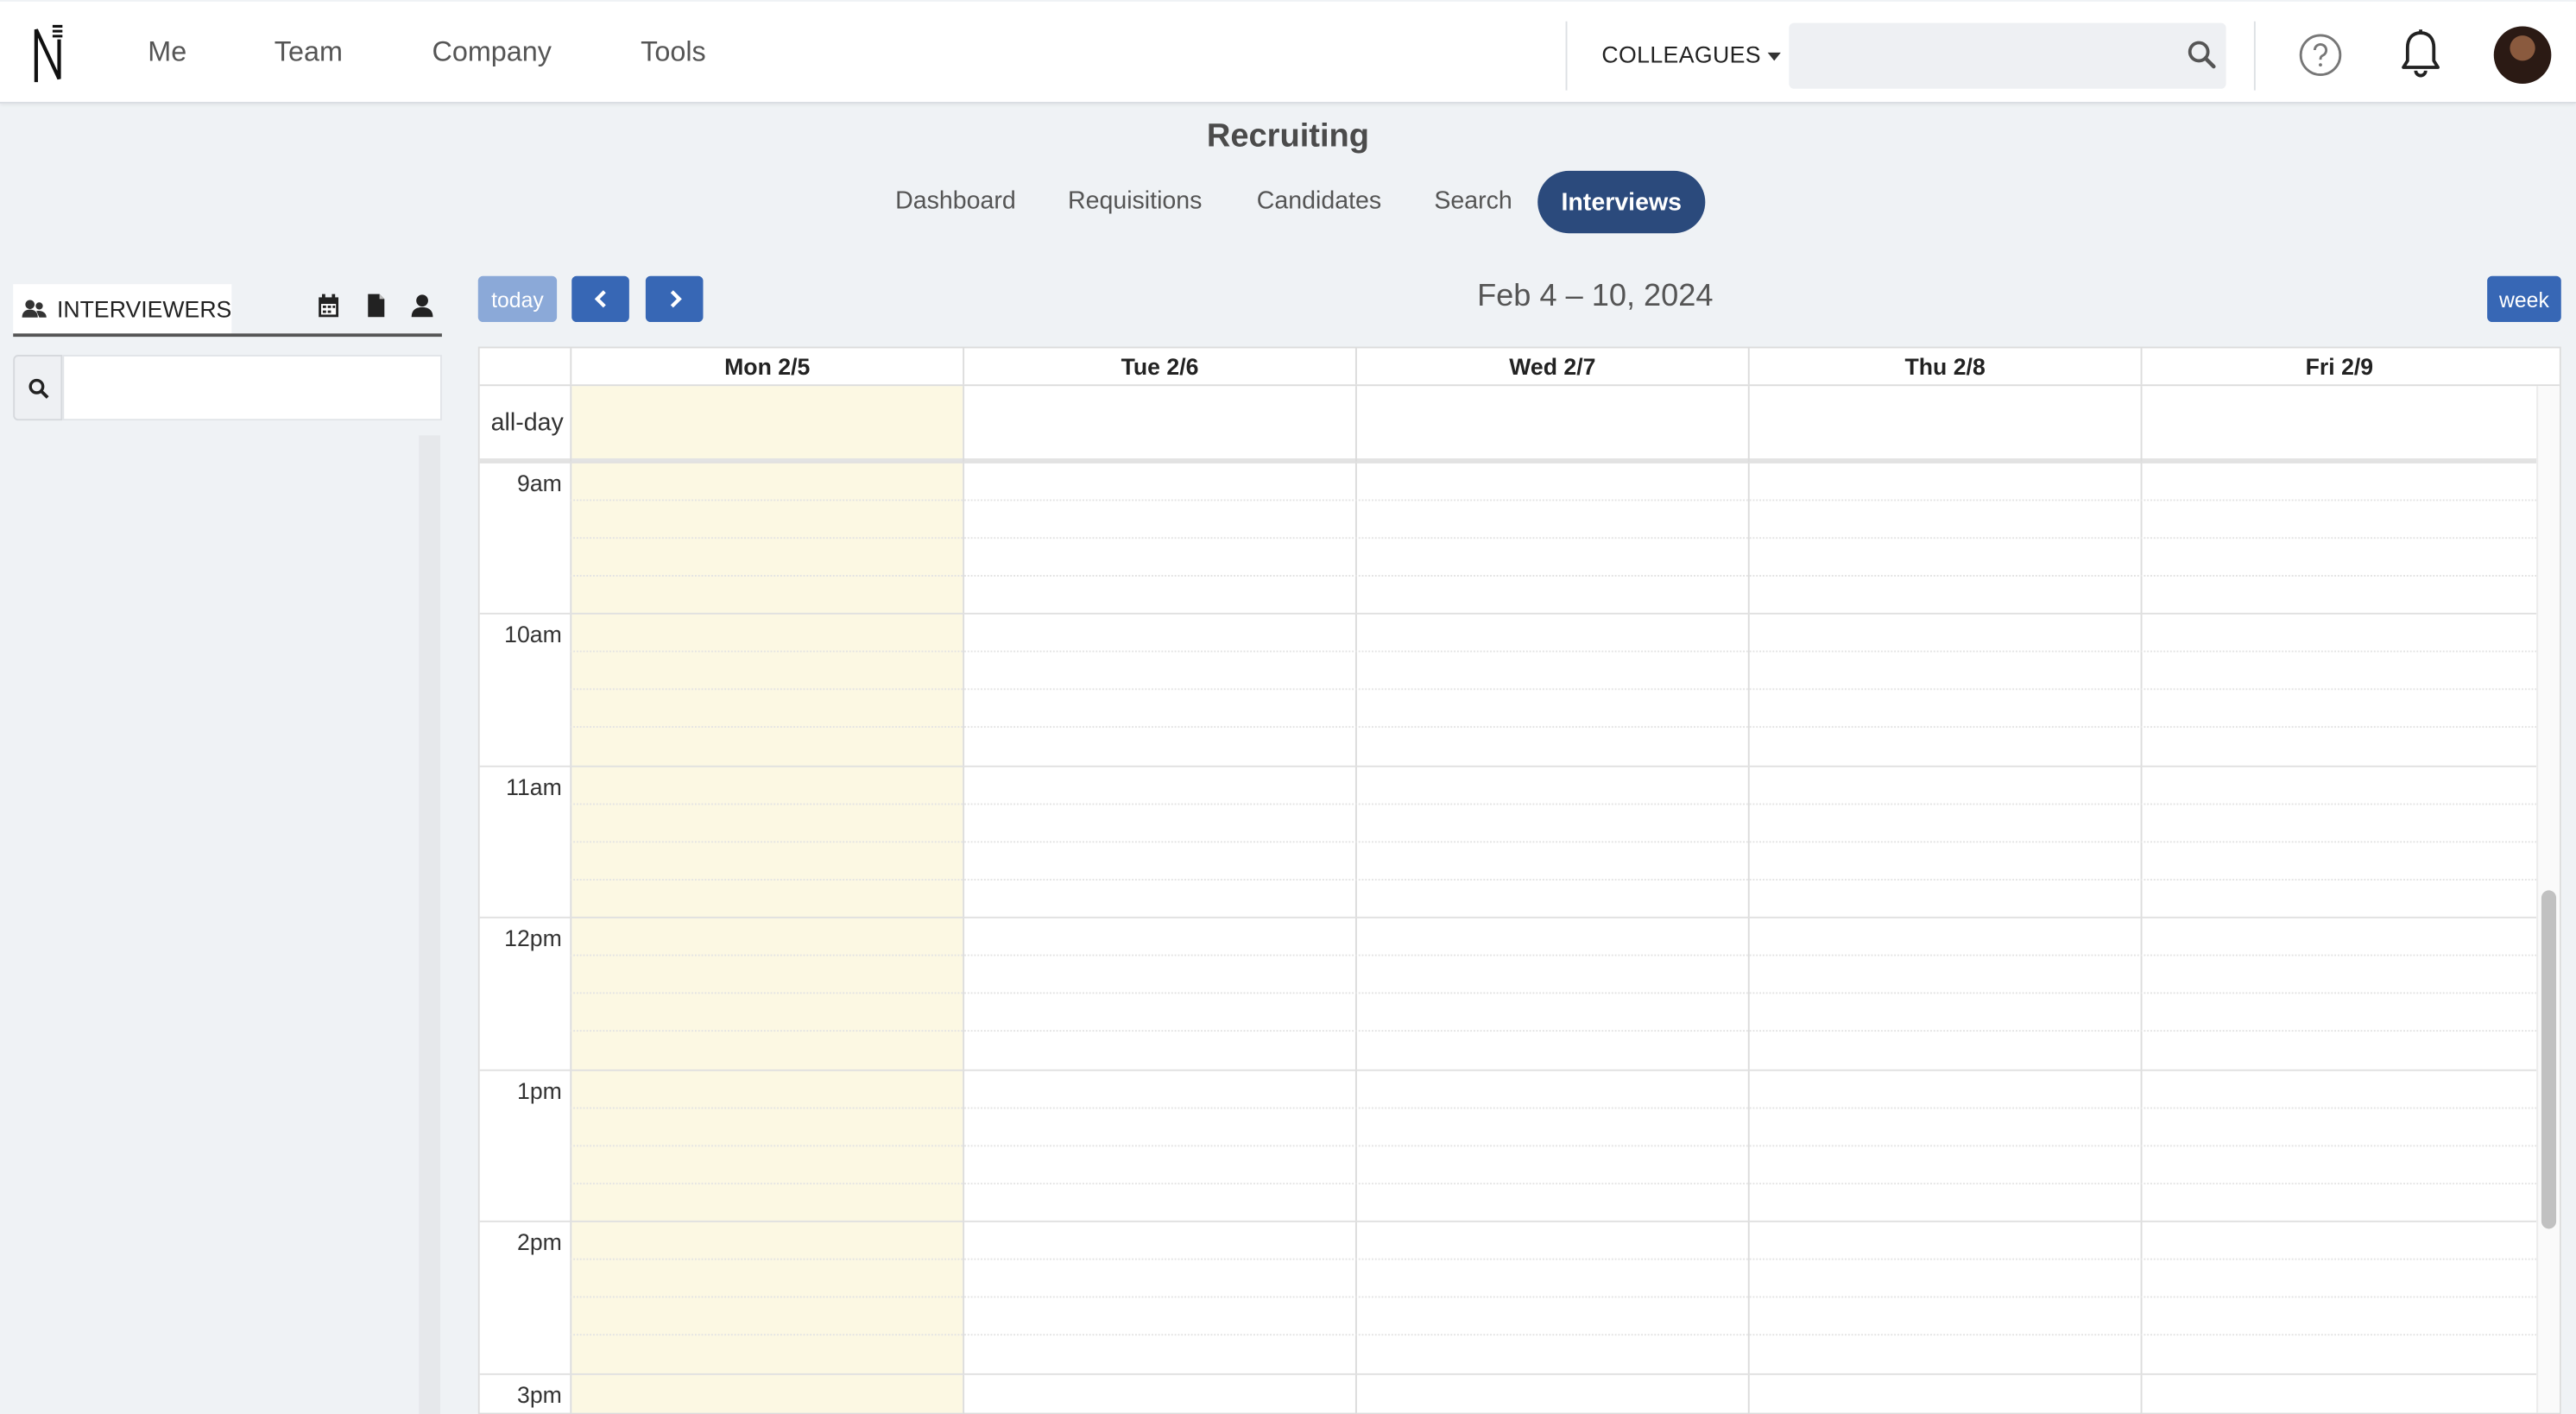 The height and width of the screenshot is (1414, 2576). I want to click on calendar-icon, so click(328, 306).